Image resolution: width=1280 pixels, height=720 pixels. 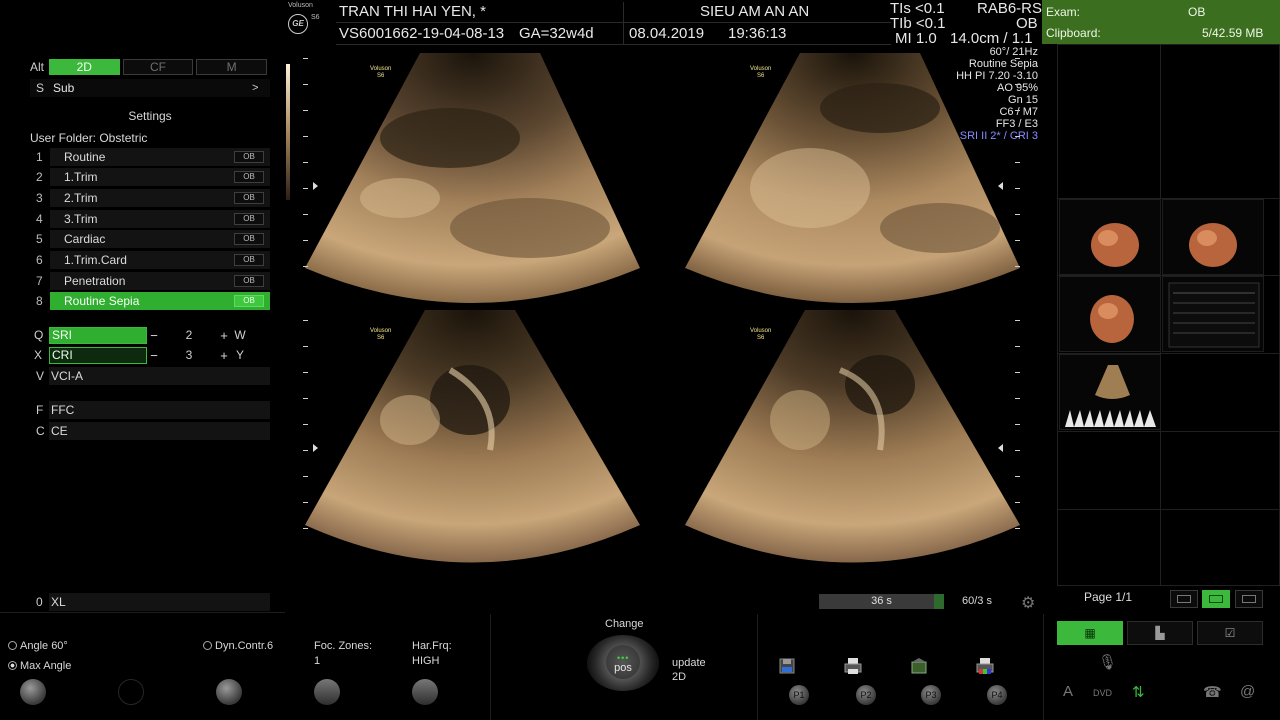 I want to click on preset-item-2trim: 3 2.Trim OB, so click(x=150, y=198).